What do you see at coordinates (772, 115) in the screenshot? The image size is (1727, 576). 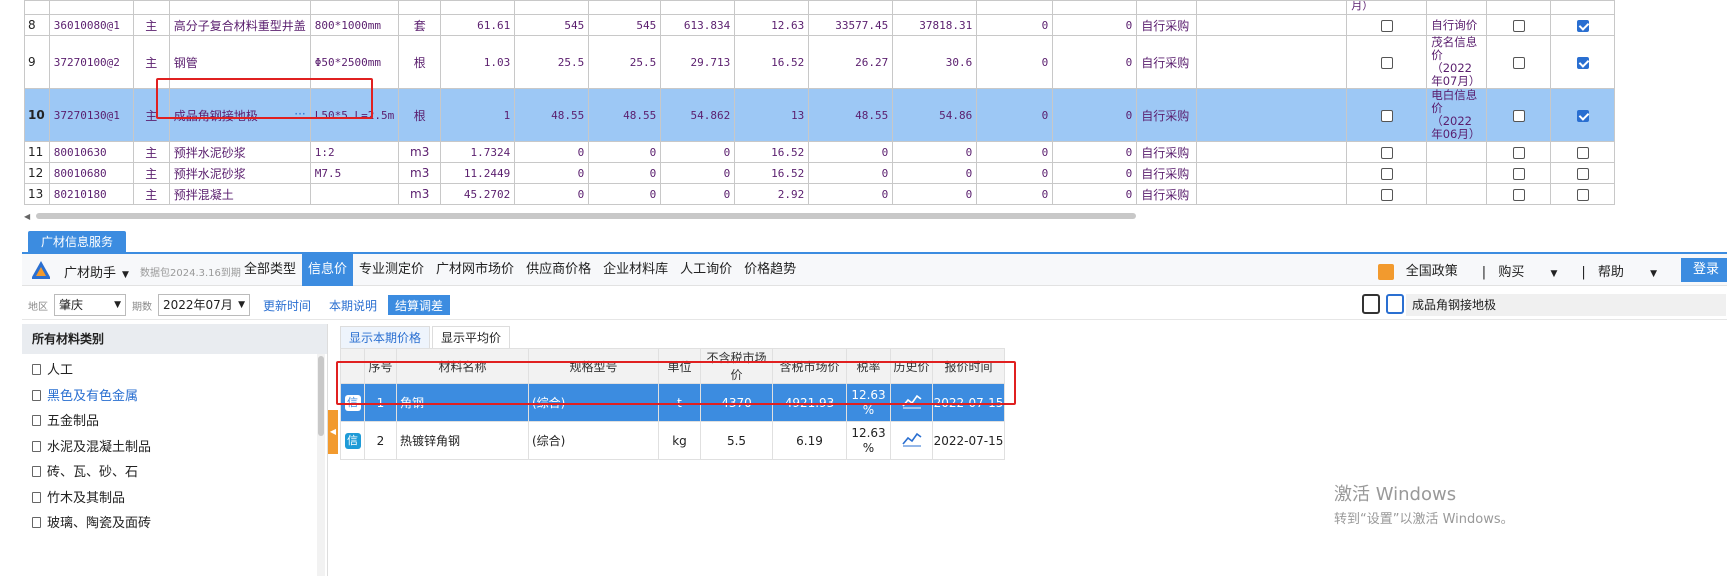 I see `tax-rate: 13` at bounding box center [772, 115].